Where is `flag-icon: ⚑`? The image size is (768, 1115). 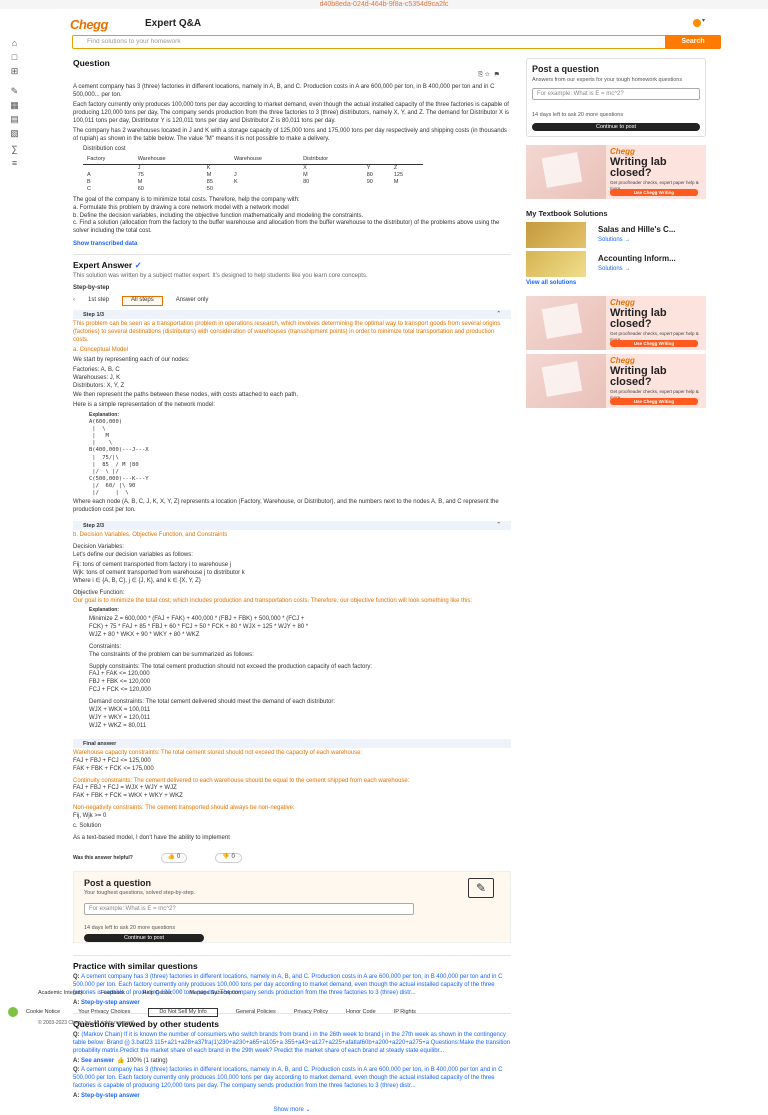 flag-icon: ⚑ is located at coordinates (497, 75).